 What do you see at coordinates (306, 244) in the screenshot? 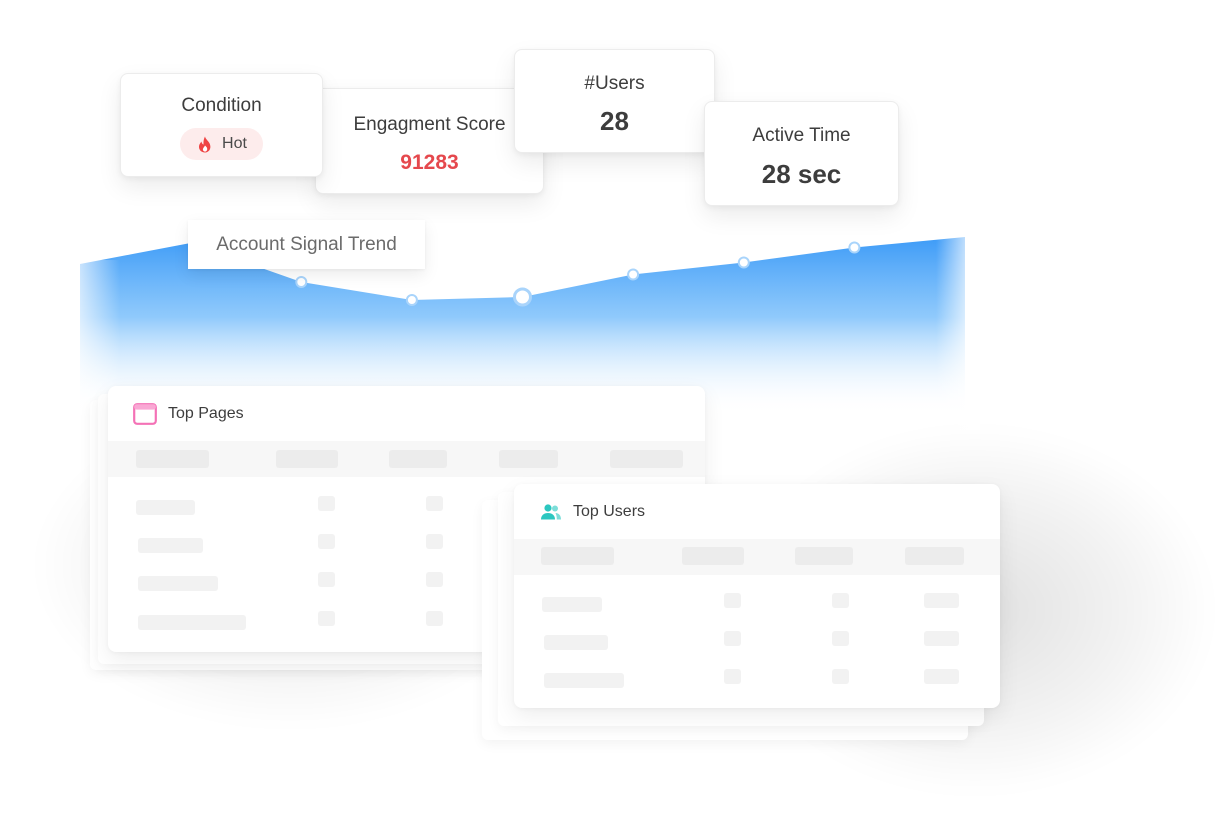
I see `trend-title-chip: Account Signal Trend` at bounding box center [306, 244].